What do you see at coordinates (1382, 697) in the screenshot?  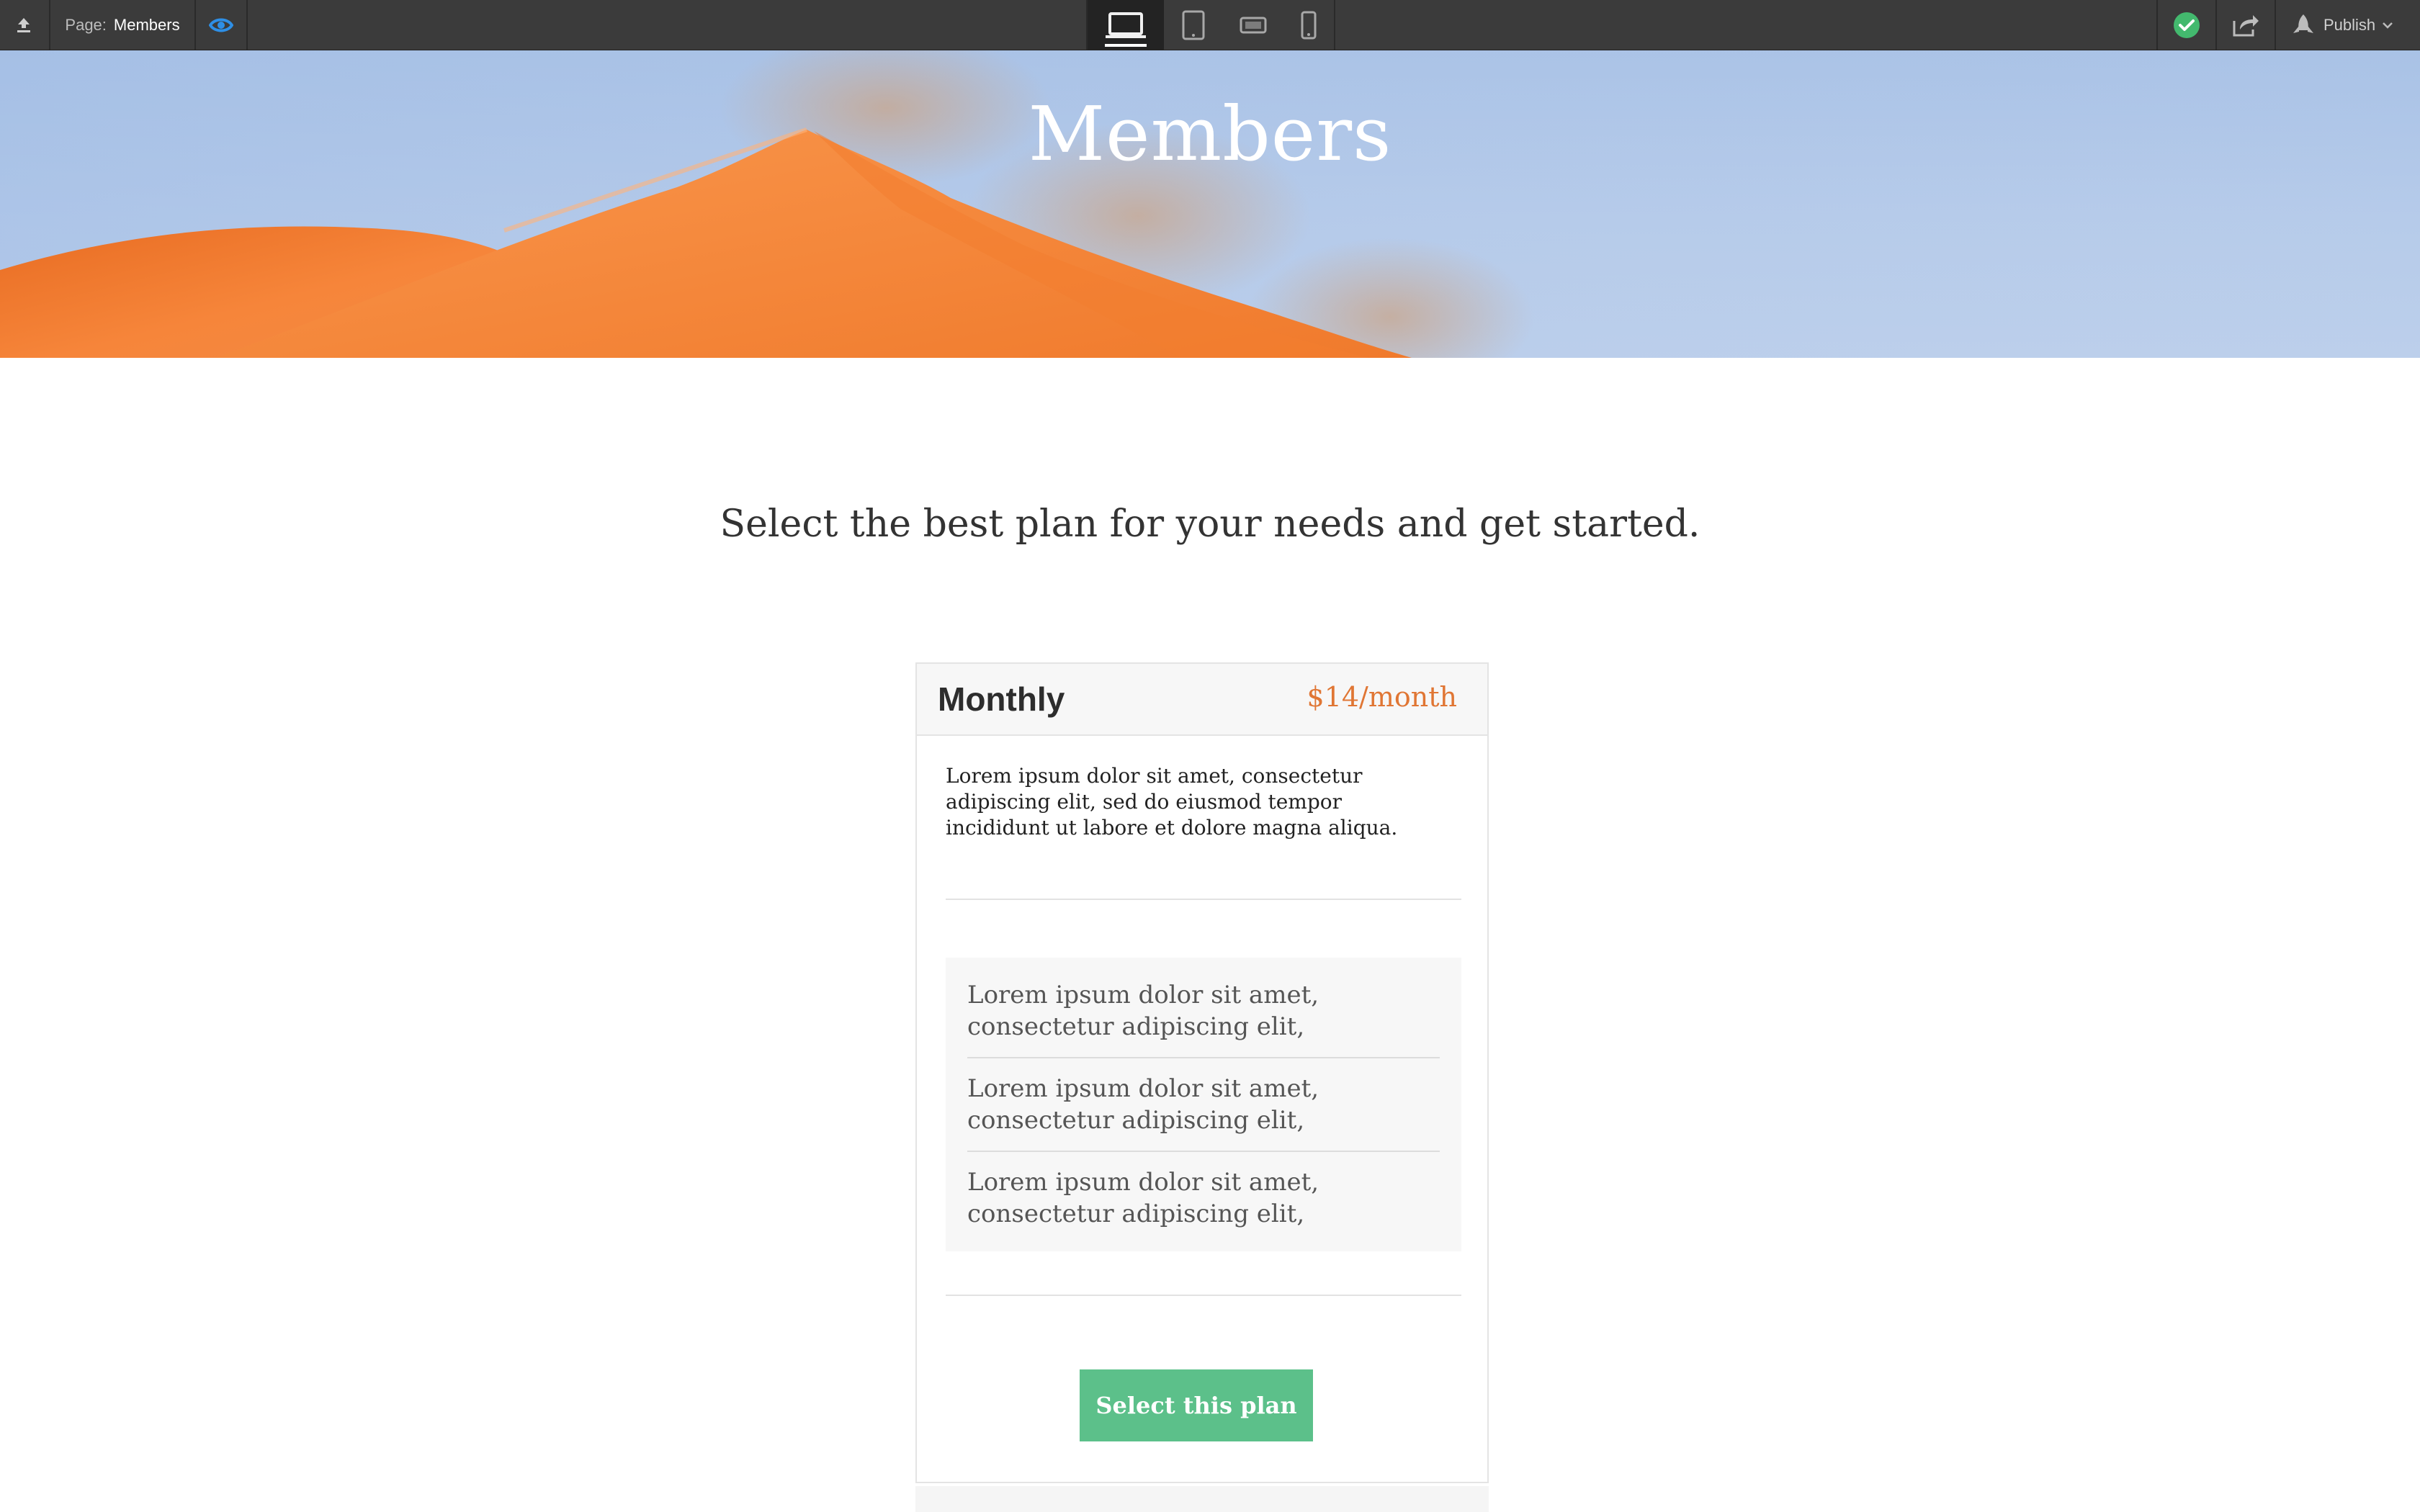 I see `plan-price: $14/month` at bounding box center [1382, 697].